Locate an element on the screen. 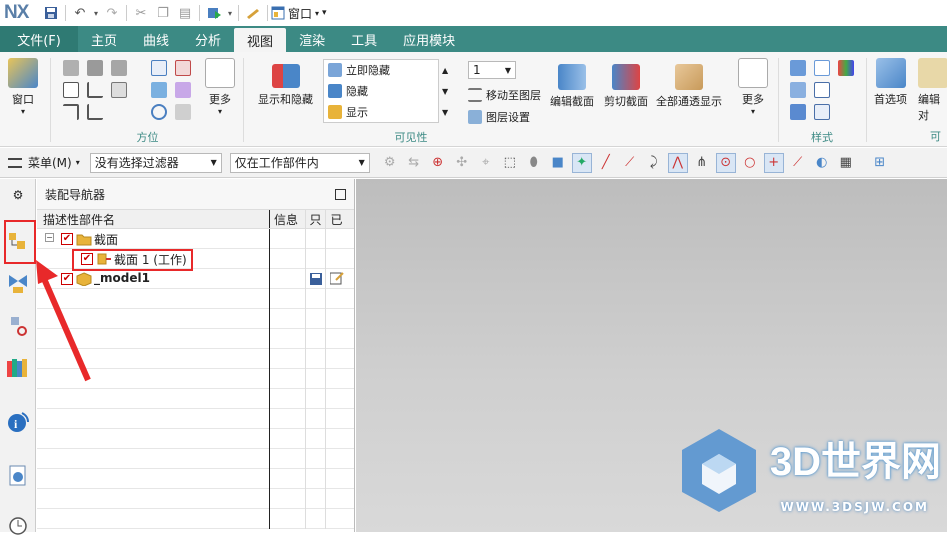  perspective-icon is located at coordinates (183, 90).